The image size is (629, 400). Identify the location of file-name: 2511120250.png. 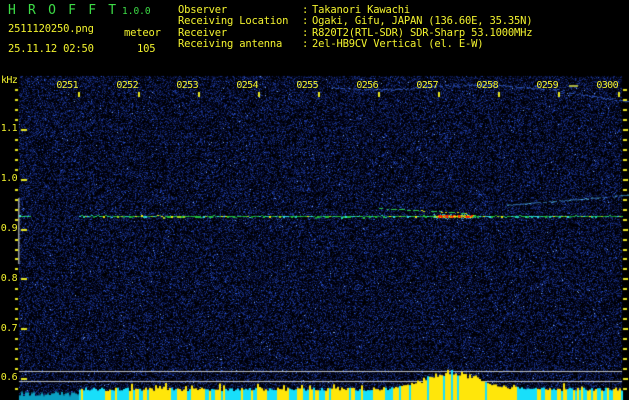
(51, 29).